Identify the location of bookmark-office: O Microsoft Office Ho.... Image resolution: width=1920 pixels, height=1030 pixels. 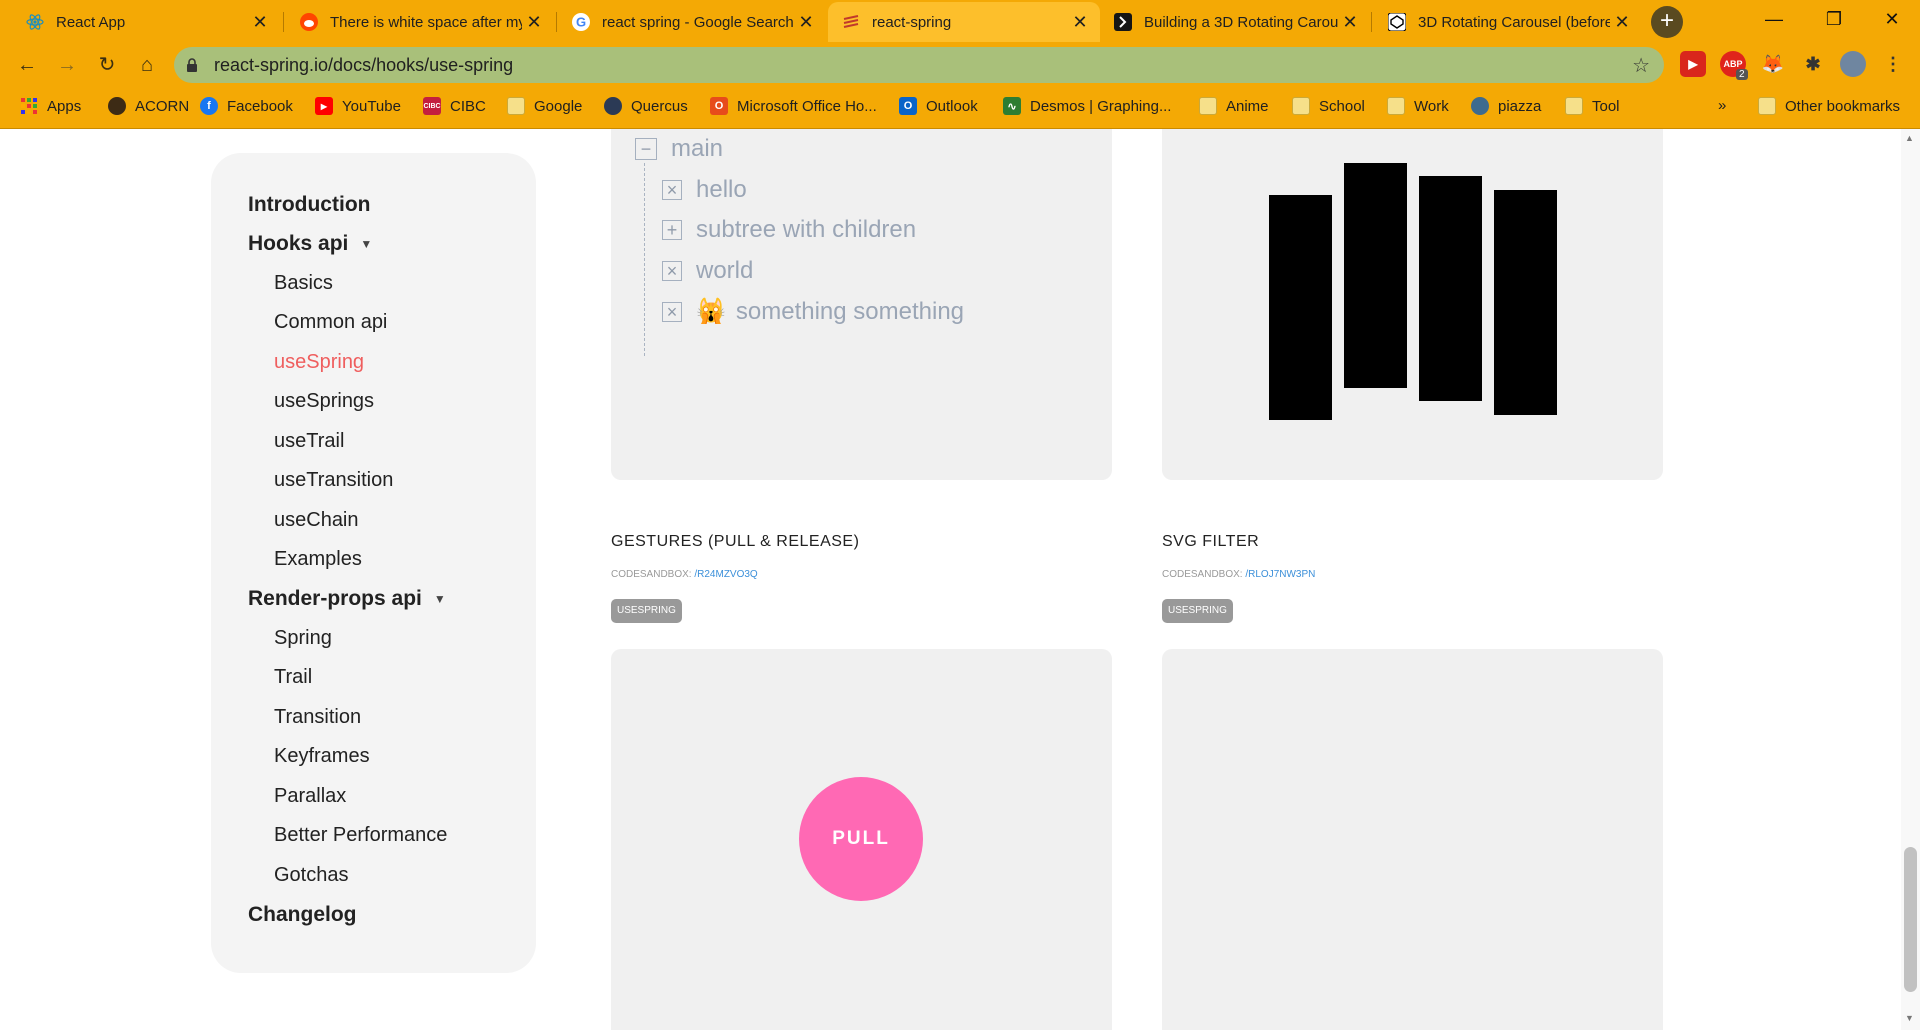
(793, 106).